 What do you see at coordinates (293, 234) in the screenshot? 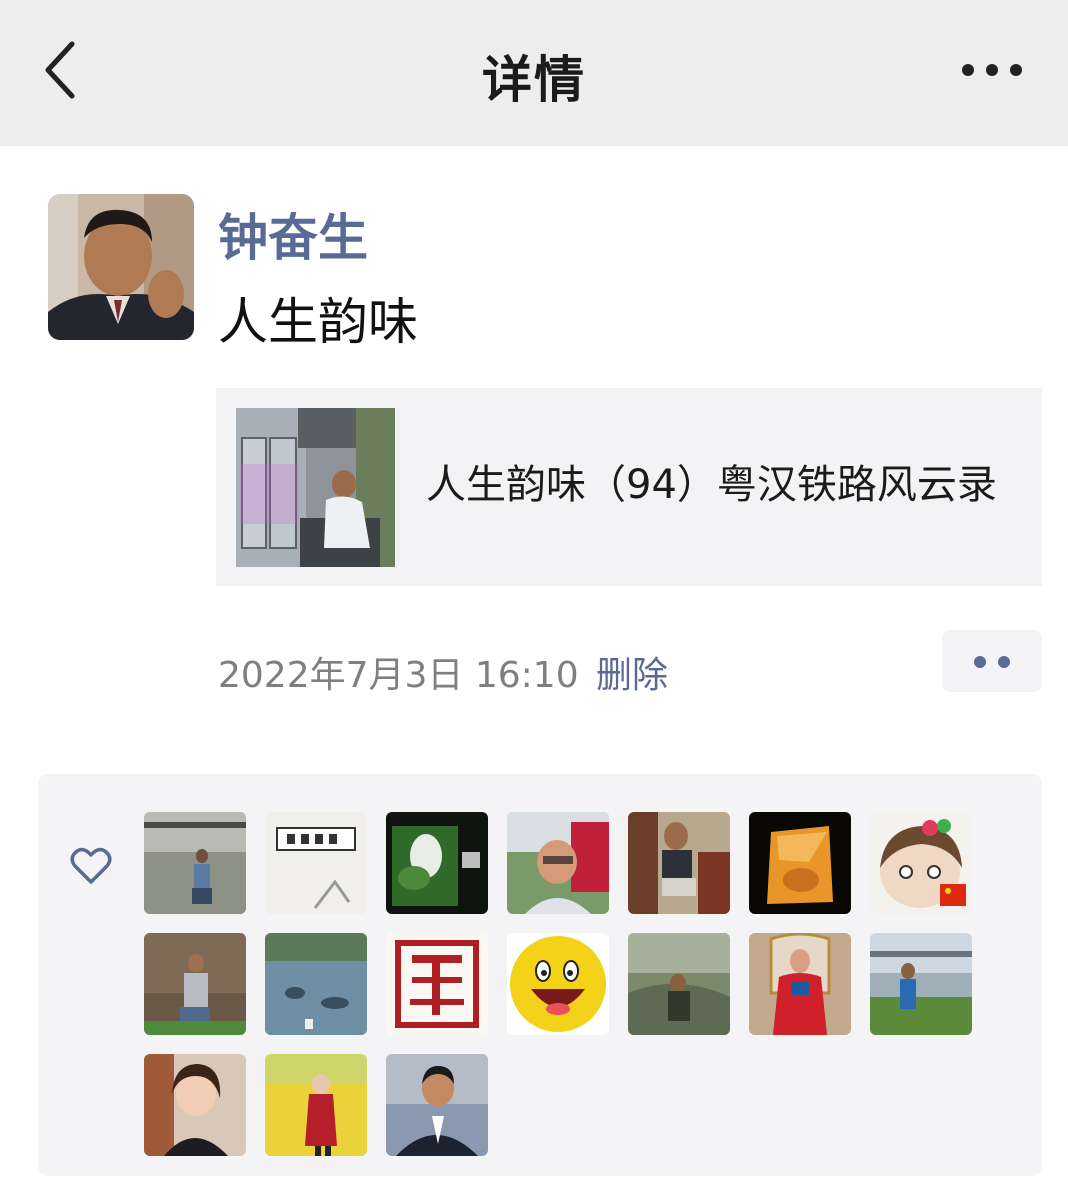
I see `author-name: 钟奋生` at bounding box center [293, 234].